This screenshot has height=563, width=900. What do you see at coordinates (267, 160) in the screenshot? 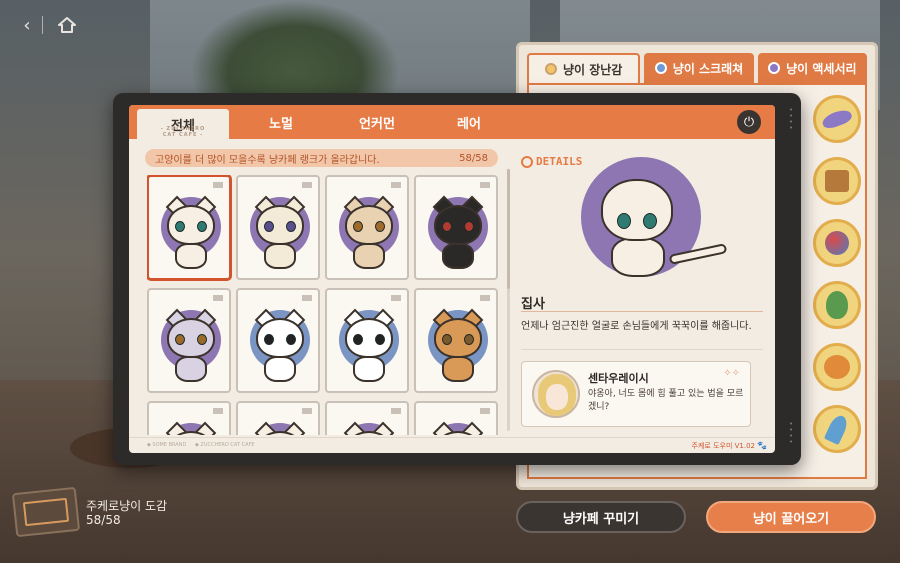
I see `info-text: 고양이를 더 많이 모을수록 냥카페 랭크가 올라갑니다.` at bounding box center [267, 160].